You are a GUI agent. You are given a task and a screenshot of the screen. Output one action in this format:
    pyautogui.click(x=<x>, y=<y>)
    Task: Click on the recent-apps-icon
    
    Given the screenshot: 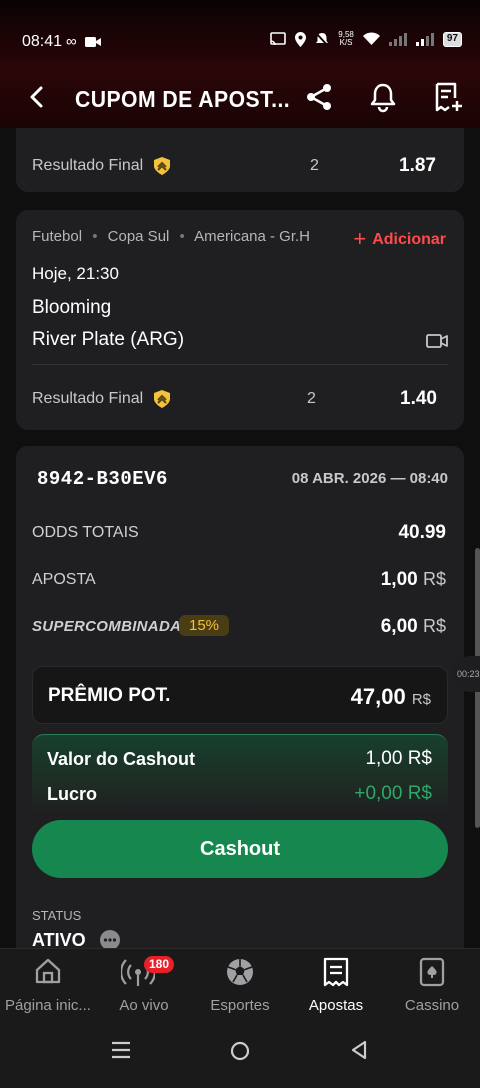 What is the action you would take?
    pyautogui.click(x=121, y=1050)
    